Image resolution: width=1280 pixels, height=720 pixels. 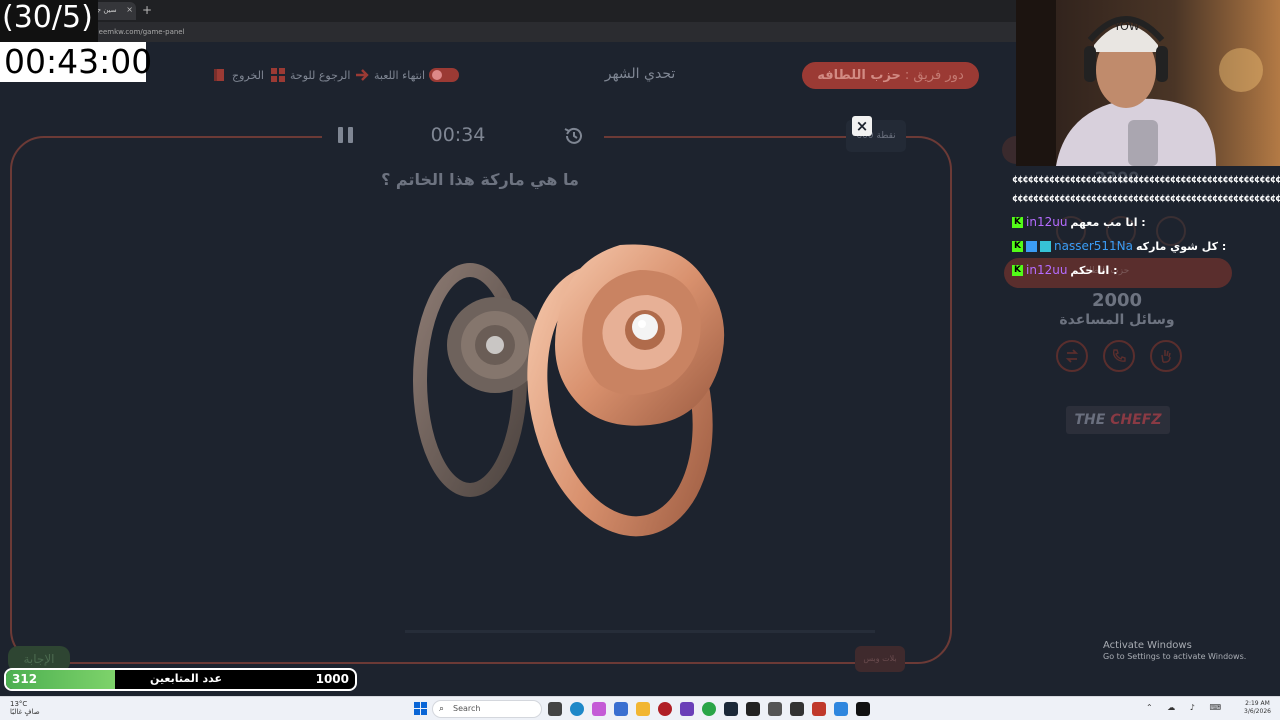 I want to click on end-game-label: انتهاء اللعبة, so click(x=400, y=75).